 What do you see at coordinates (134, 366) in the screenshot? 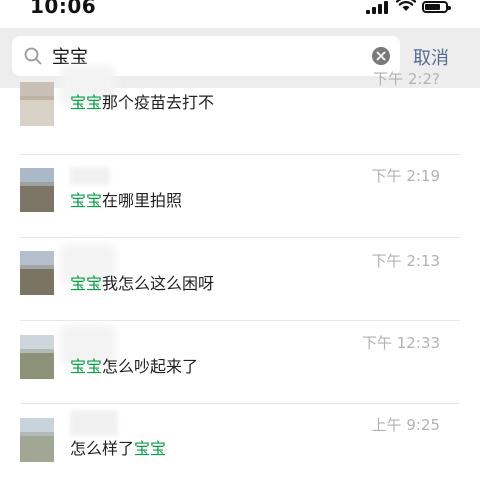
I see `message-snippet: 宝宝怎么吵起来了` at bounding box center [134, 366].